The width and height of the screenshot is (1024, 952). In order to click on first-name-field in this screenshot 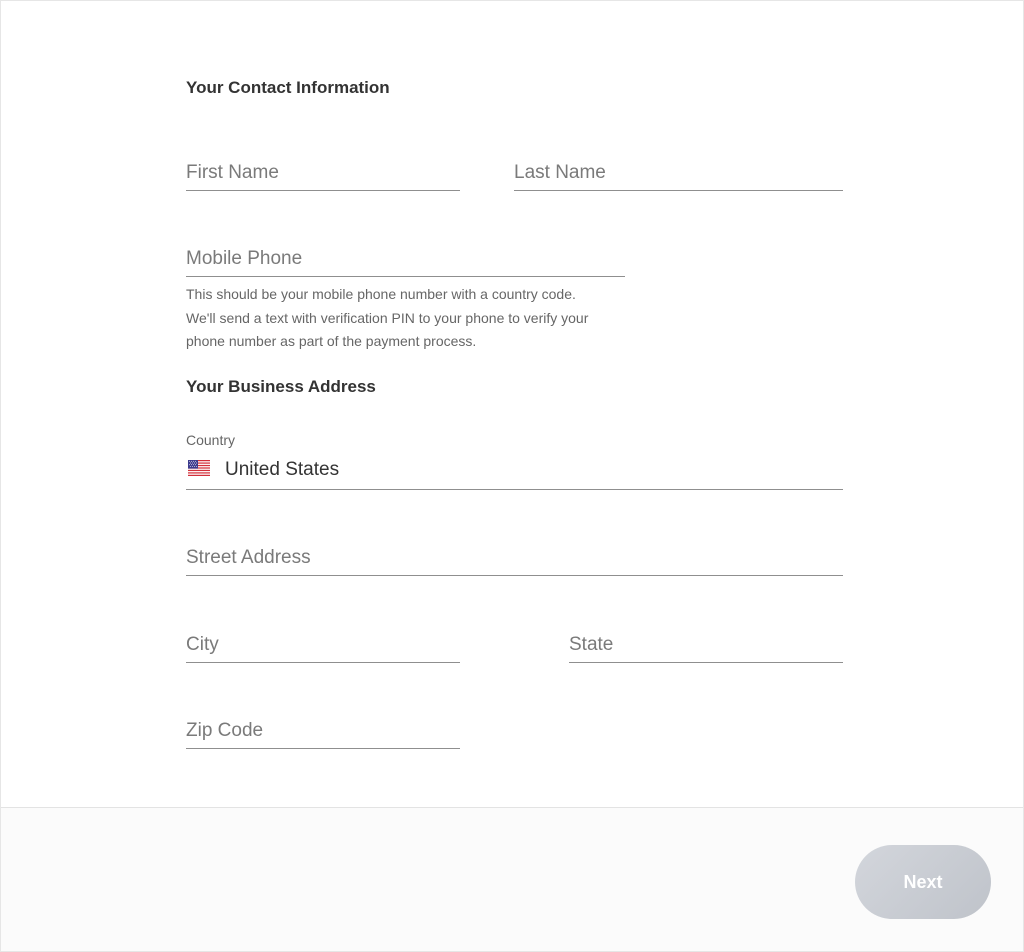, I will do `click(323, 176)`.